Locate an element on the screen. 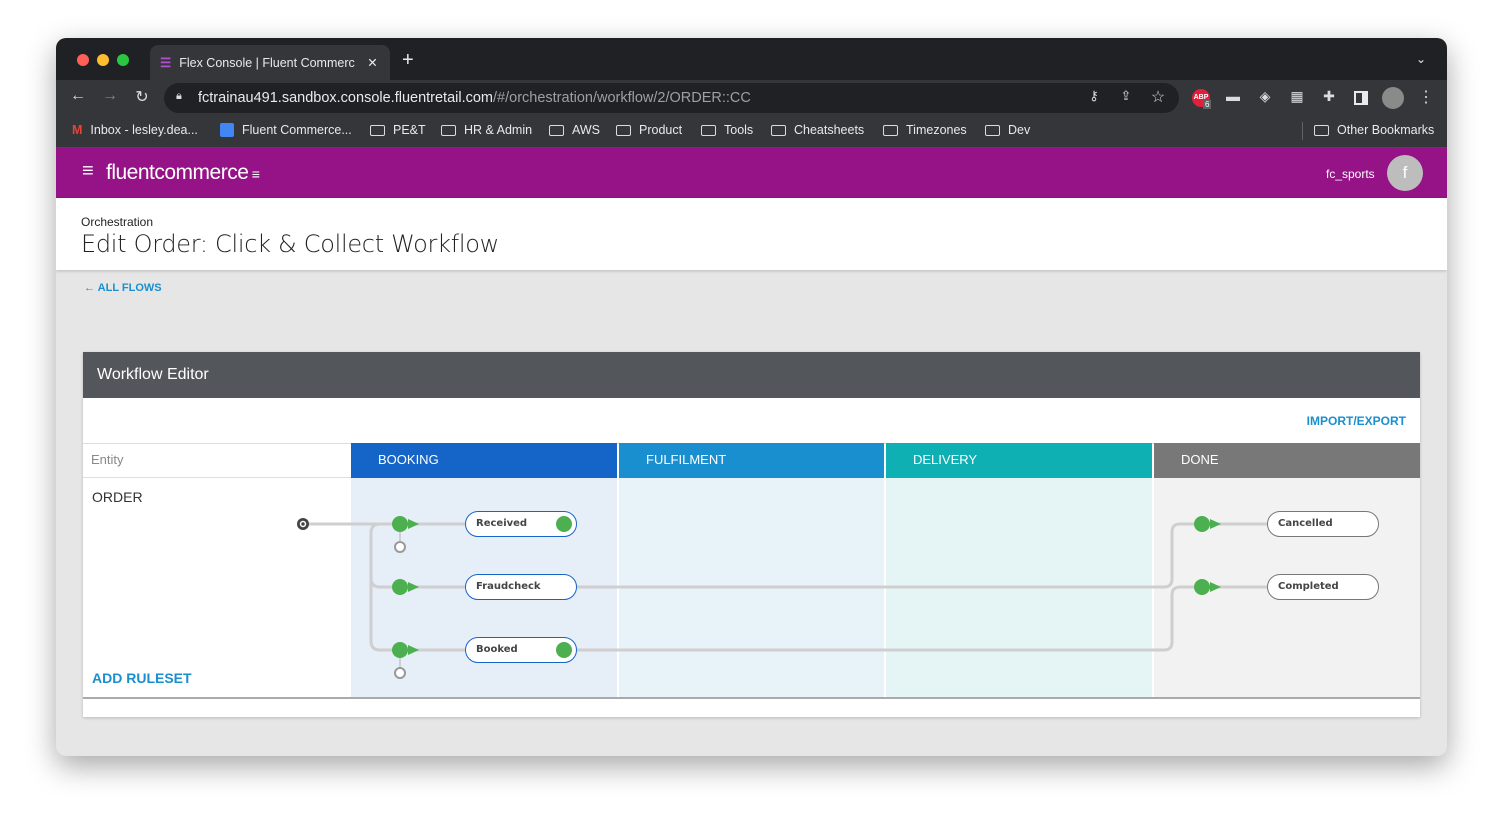 The image size is (1503, 830). state-fraudcheck: Fraudcheck is located at coordinates (521, 587).